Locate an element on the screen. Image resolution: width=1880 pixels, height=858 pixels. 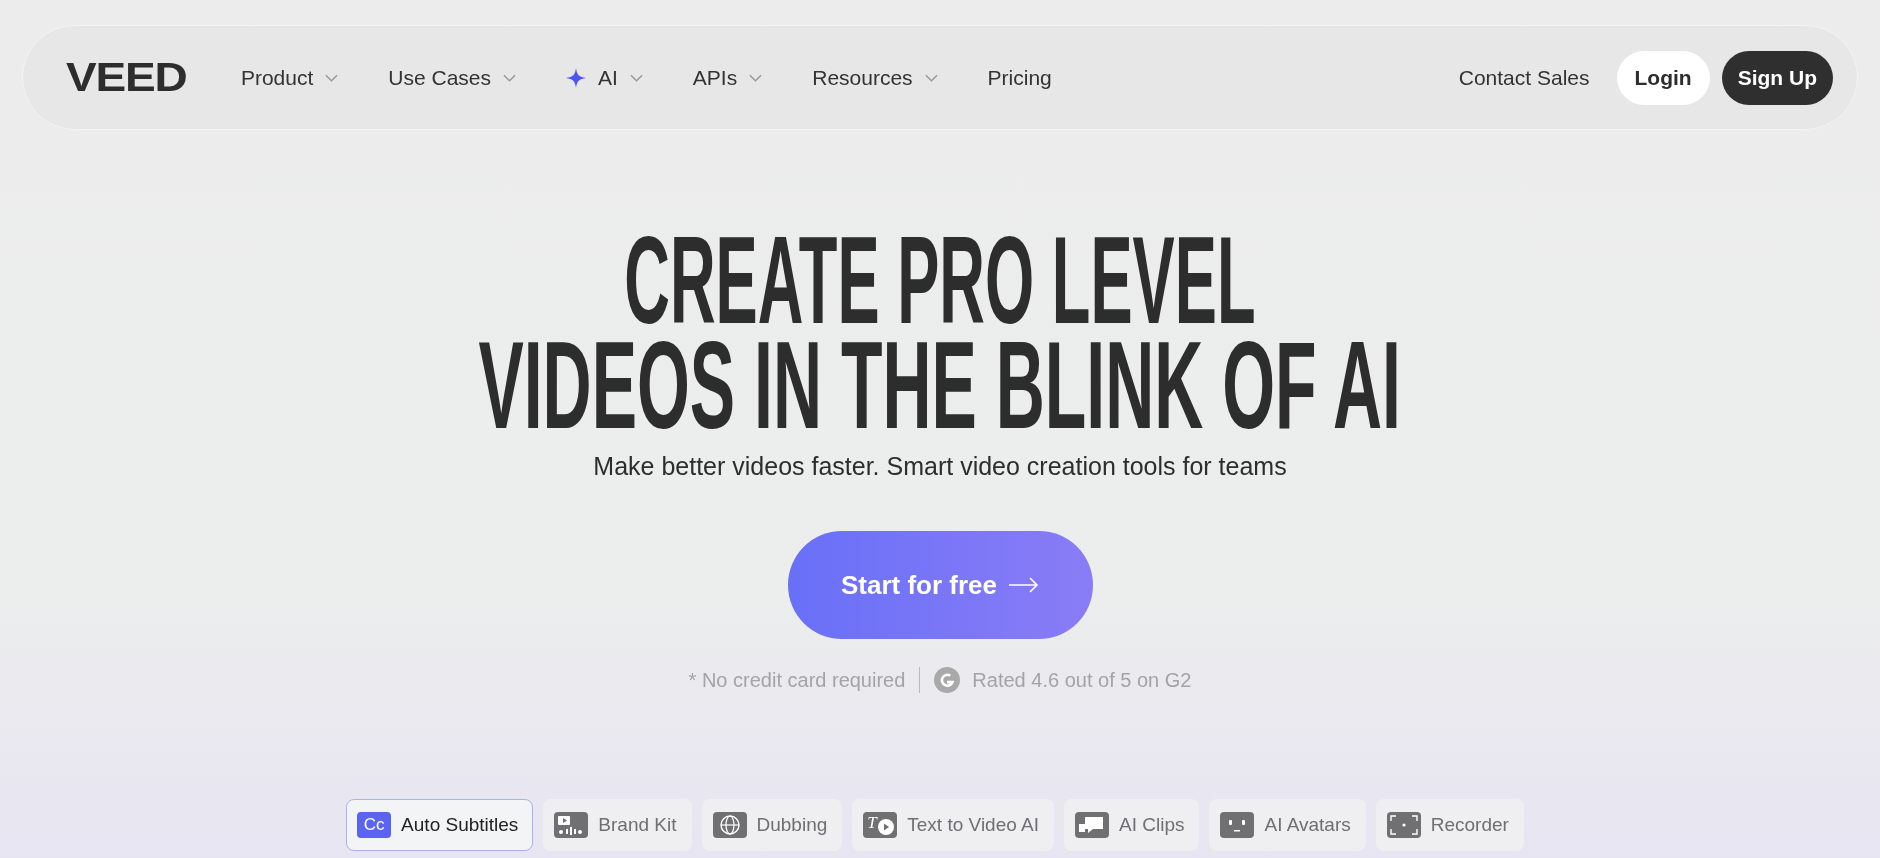
chat-bubbles-icon is located at coordinates (1092, 825).